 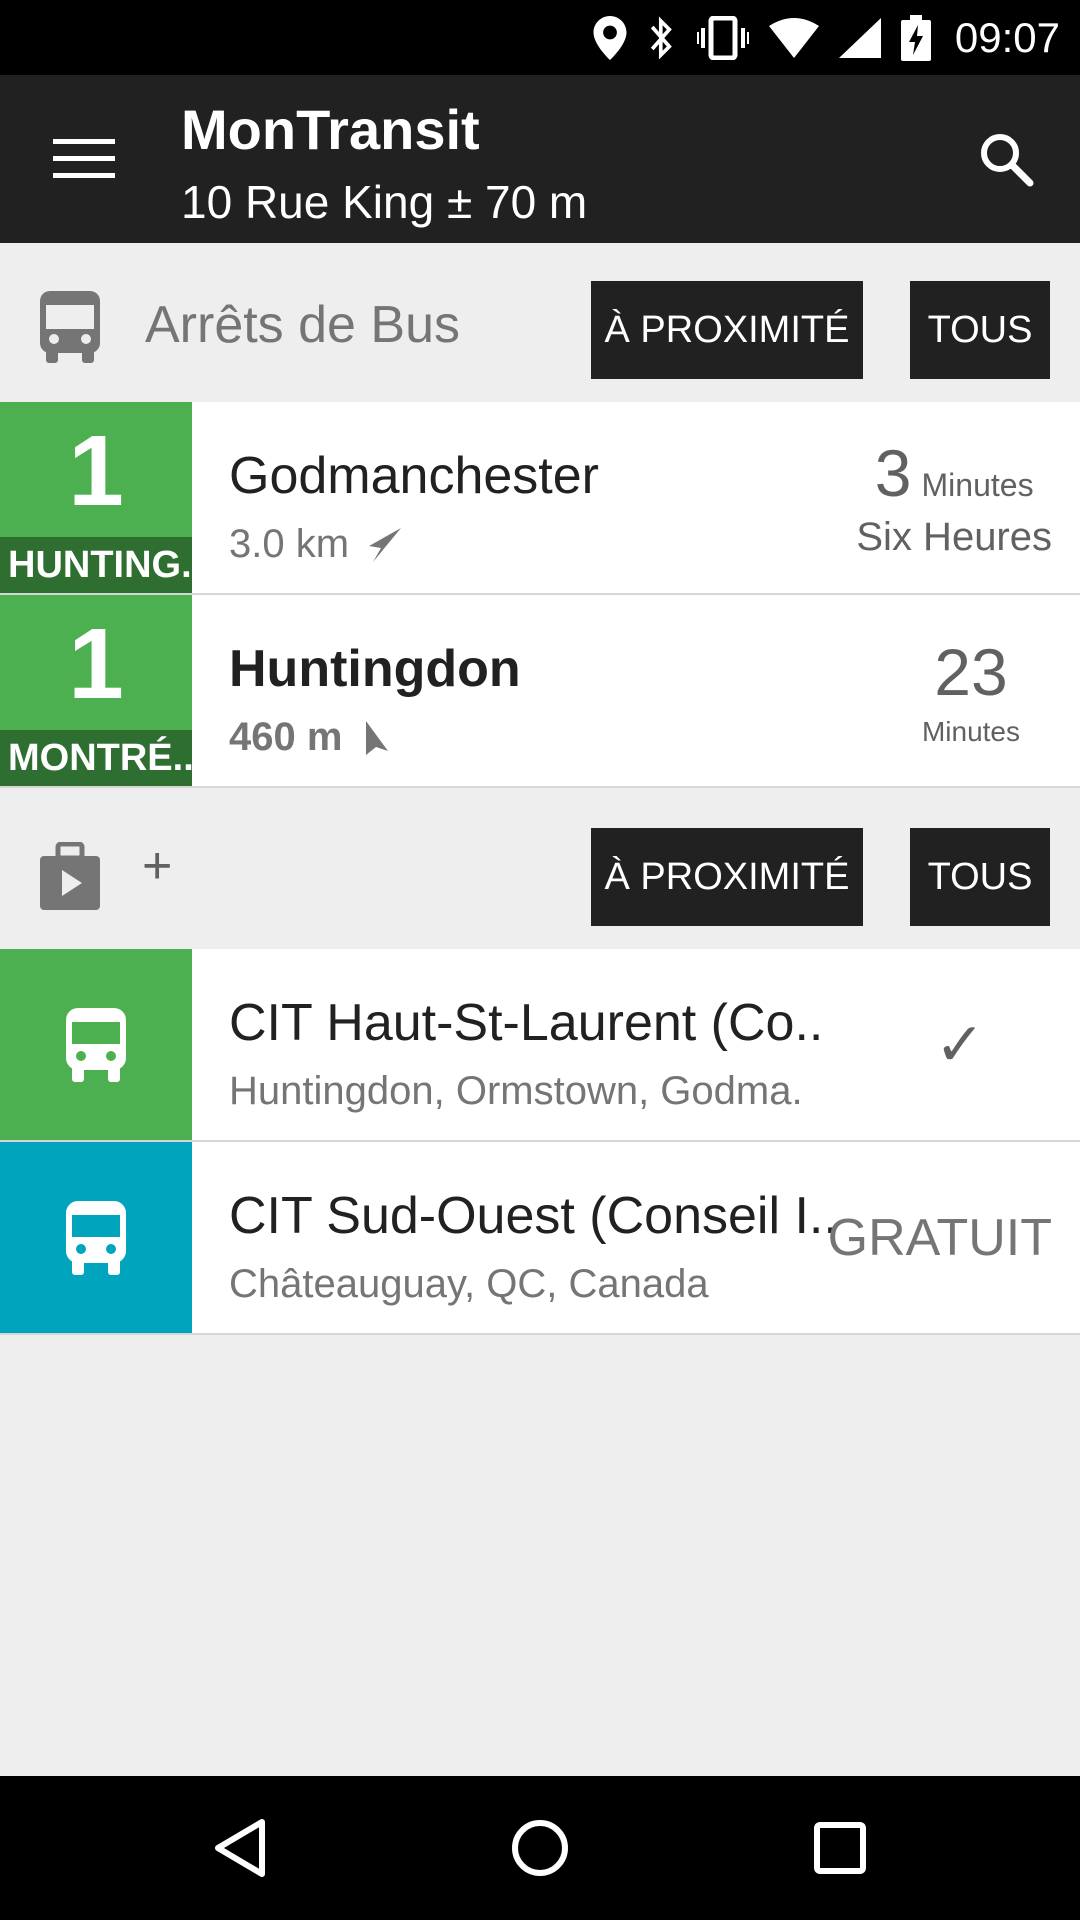 I want to click on agency-status: GRATUIT, so click(x=940, y=1237).